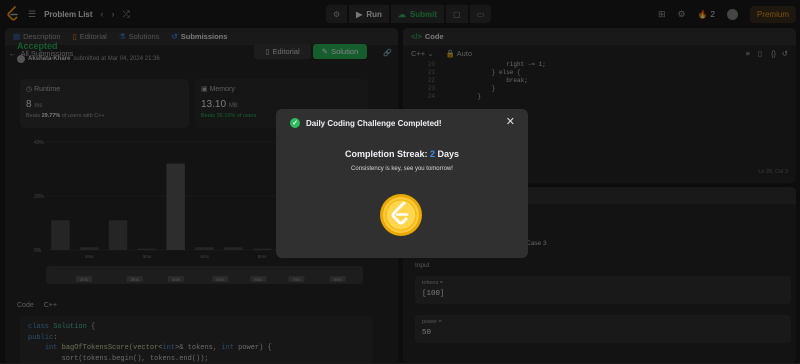 This screenshot has width=800, height=364. What do you see at coordinates (432, 154) in the screenshot?
I see `streak-value: 2` at bounding box center [432, 154].